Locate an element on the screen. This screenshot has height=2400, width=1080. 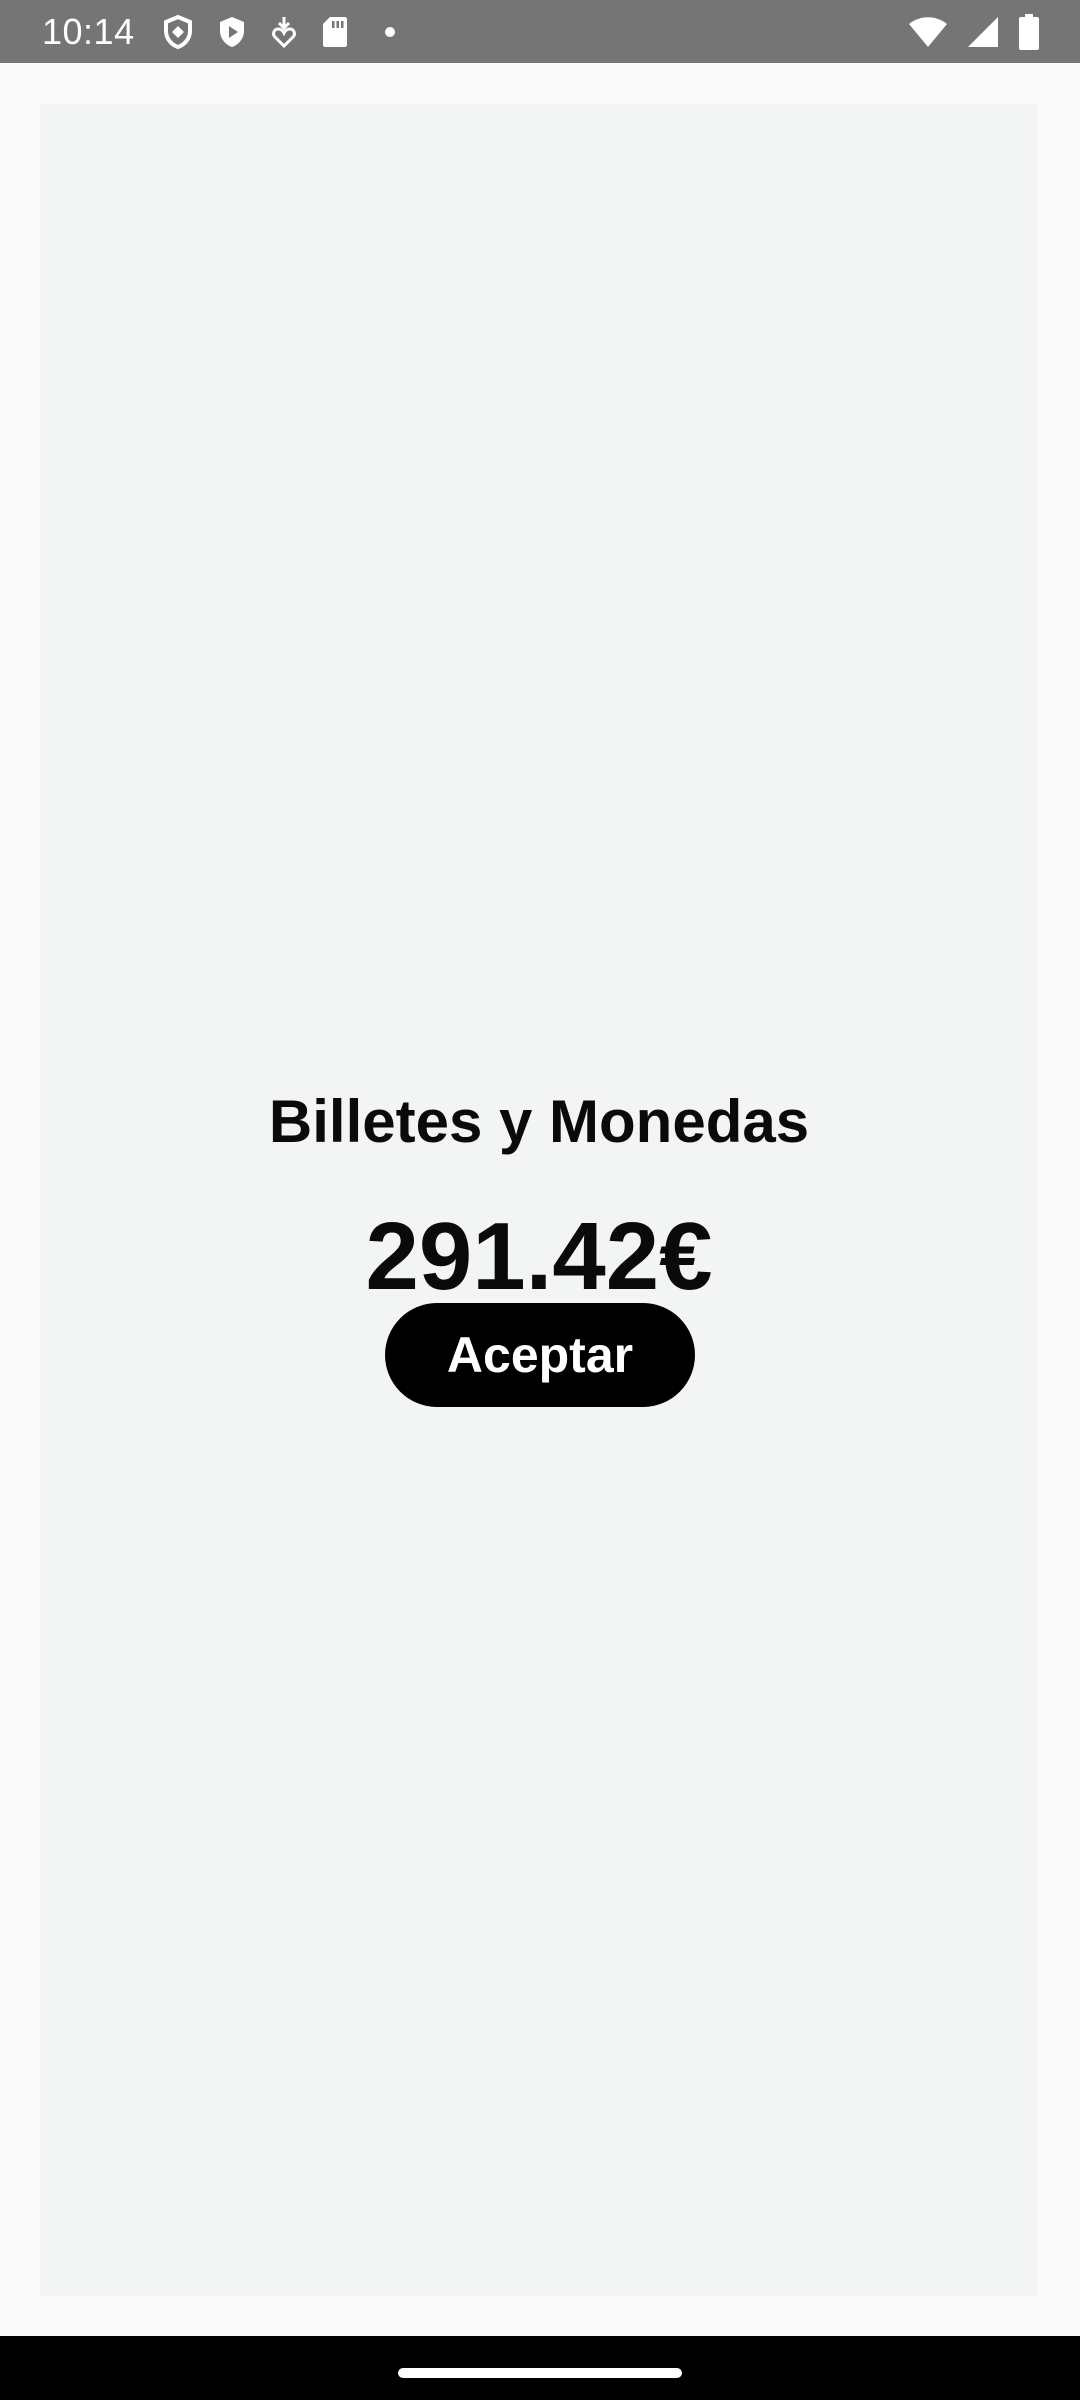
total-amount: 291.42€ is located at coordinates (539, 1256).